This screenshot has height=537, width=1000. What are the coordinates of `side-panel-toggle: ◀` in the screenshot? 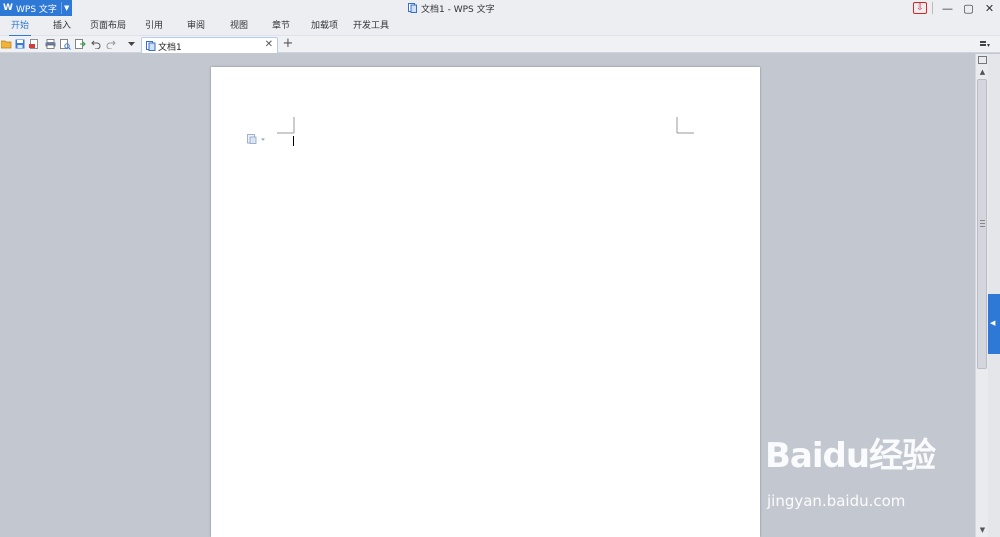 It's located at (994, 324).